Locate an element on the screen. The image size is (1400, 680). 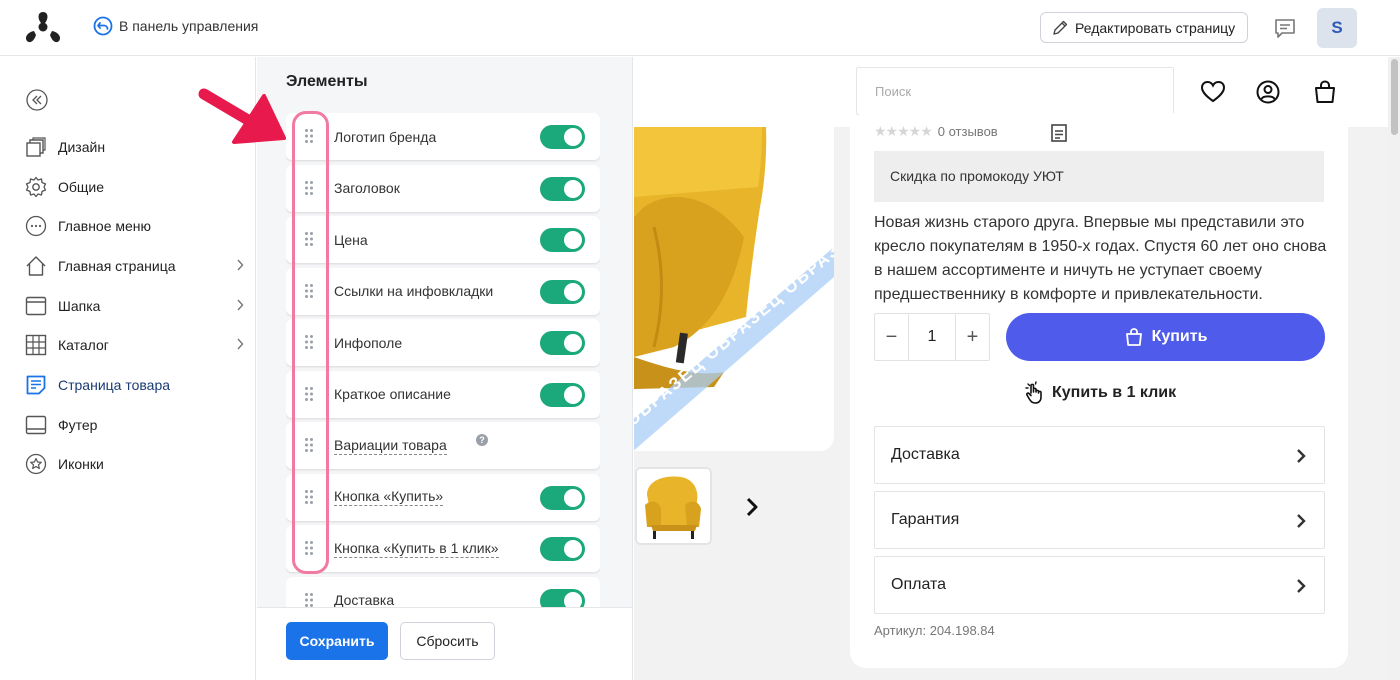
element-label: Кнопка «Купить» is located at coordinates (389, 497).